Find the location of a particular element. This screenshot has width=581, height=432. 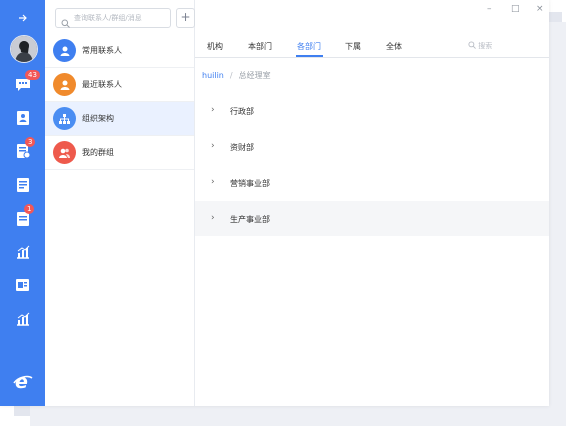

add-button: + is located at coordinates (185, 18).